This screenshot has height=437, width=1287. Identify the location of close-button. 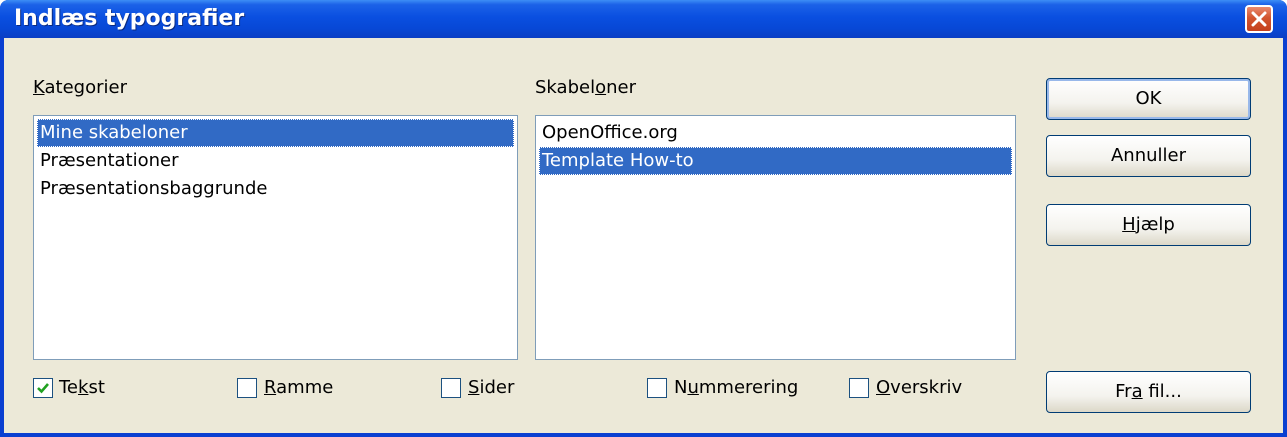
(1259, 19).